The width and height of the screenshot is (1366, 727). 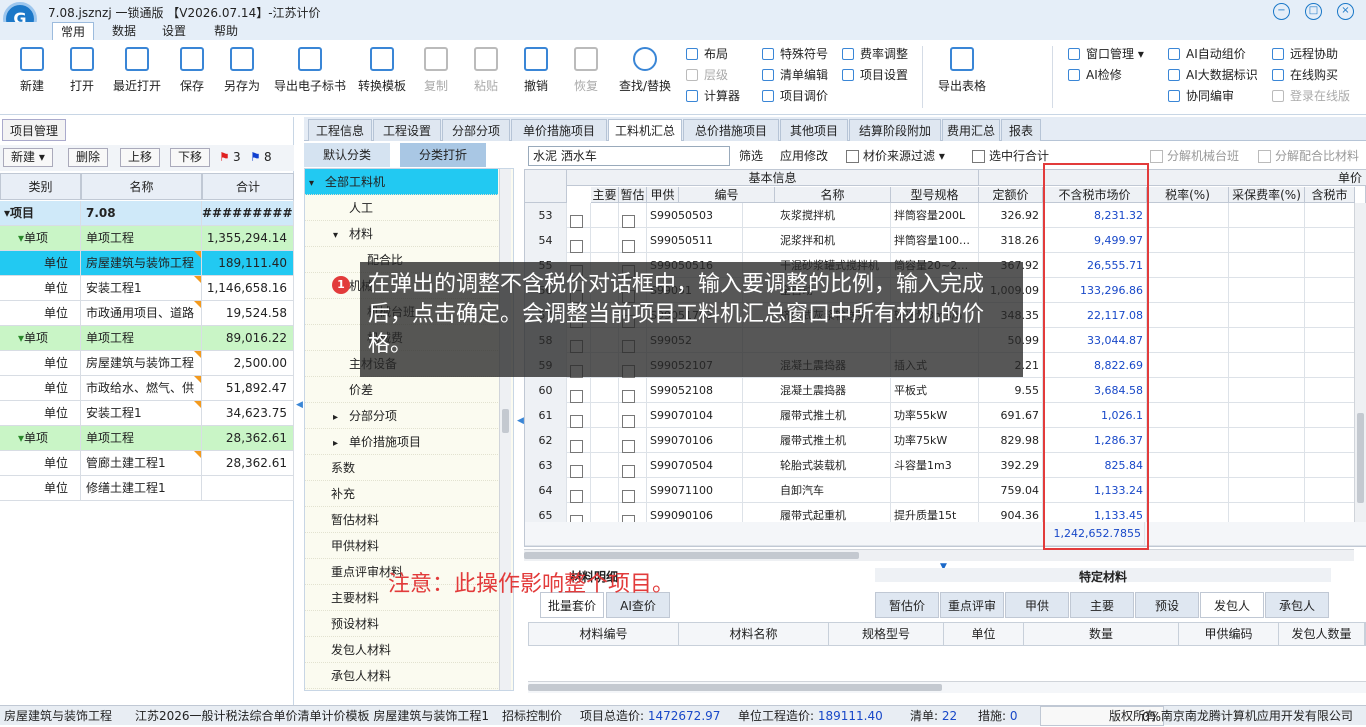 I want to click on tree-node: 承包人材料, so click(x=401, y=676).